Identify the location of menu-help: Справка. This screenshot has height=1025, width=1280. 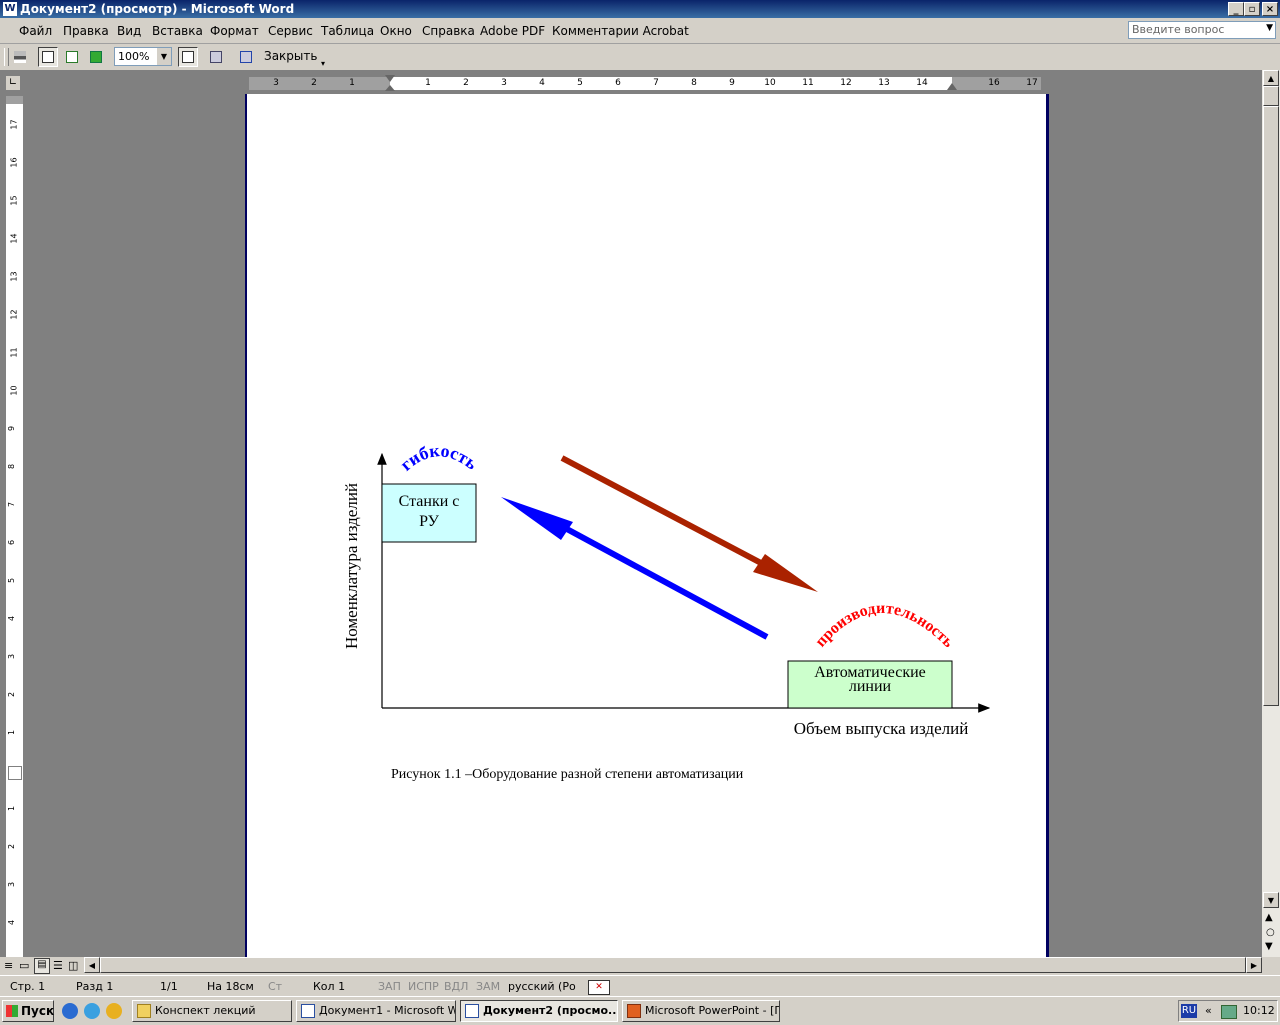
(448, 31).